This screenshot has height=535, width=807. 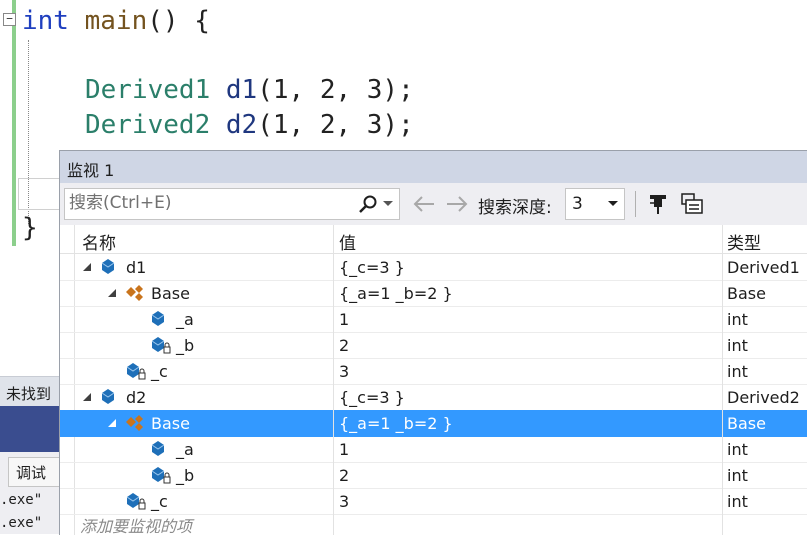 What do you see at coordinates (45, 21) in the screenshot?
I see `keyword-int: int` at bounding box center [45, 21].